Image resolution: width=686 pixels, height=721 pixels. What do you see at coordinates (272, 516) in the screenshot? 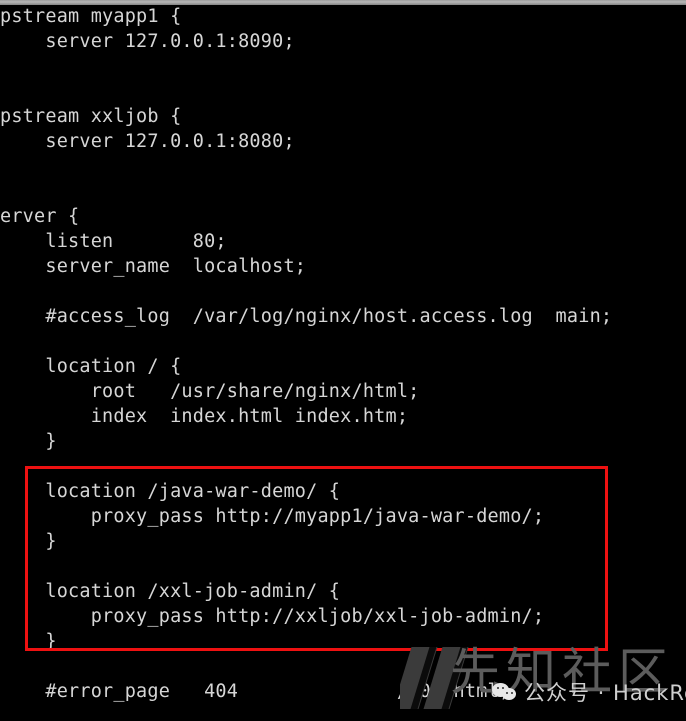
I see `code-line: proxy_pass http://myapp1/java-war-demo/;` at bounding box center [272, 516].